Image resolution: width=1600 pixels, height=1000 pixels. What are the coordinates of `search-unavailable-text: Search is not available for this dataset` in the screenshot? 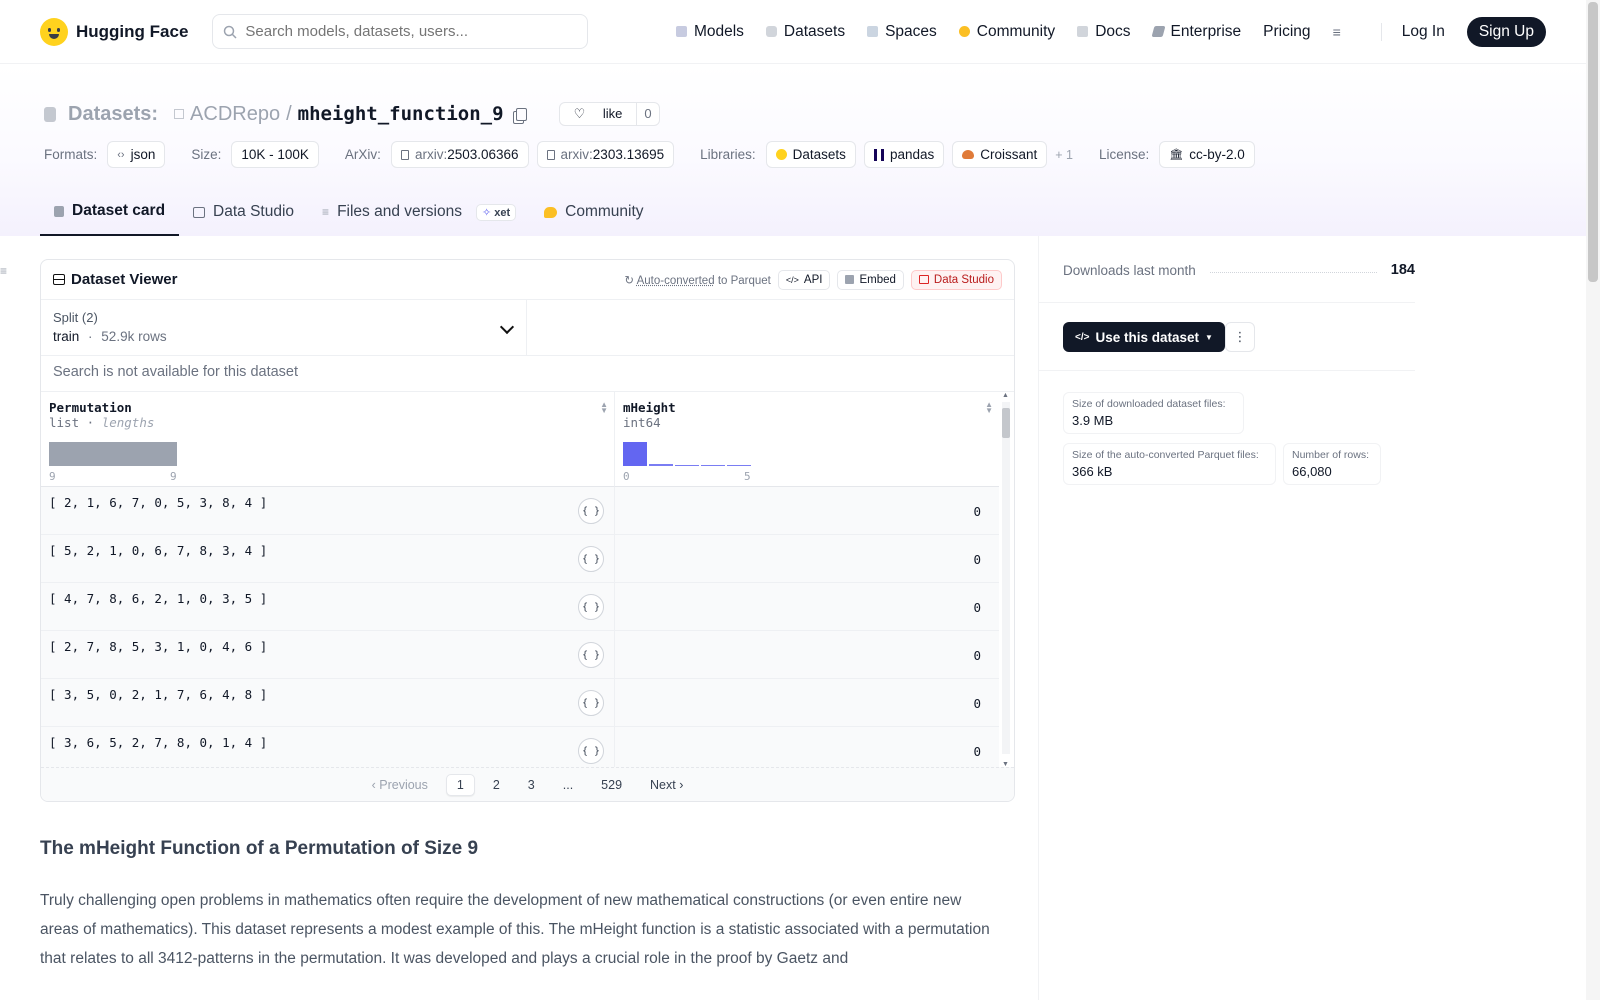 It's located at (527, 374).